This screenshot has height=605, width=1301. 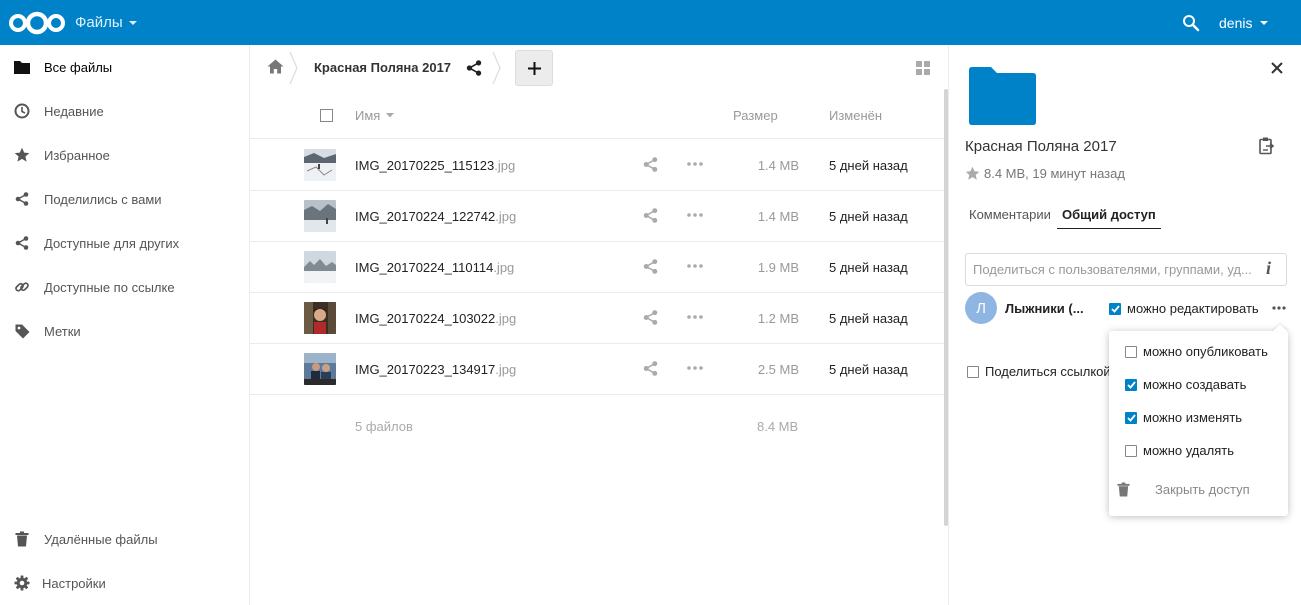 What do you see at coordinates (124, 155) in the screenshot?
I see `sidebar-item-favorites: Избранное` at bounding box center [124, 155].